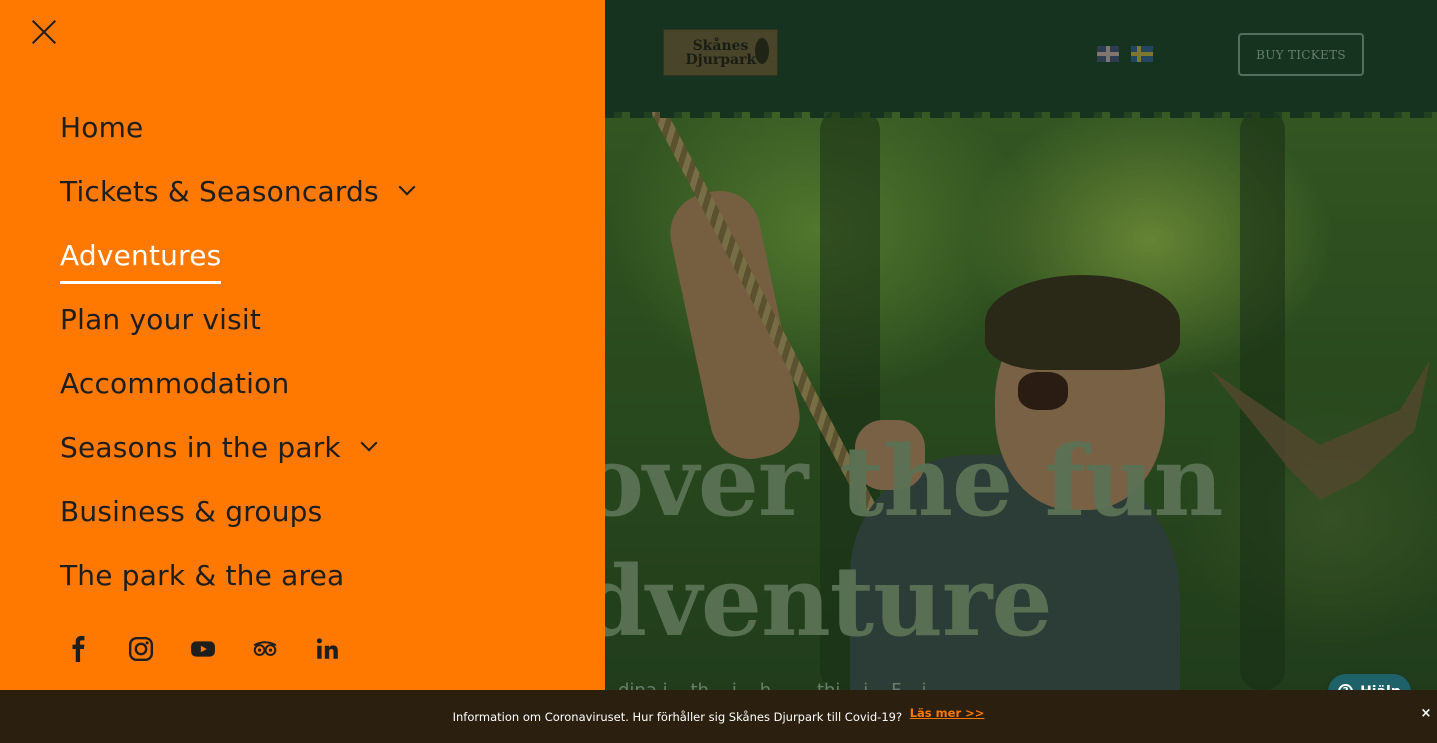 The image size is (1437, 743). What do you see at coordinates (141, 261) in the screenshot?
I see `nav-item-label: Adventures` at bounding box center [141, 261].